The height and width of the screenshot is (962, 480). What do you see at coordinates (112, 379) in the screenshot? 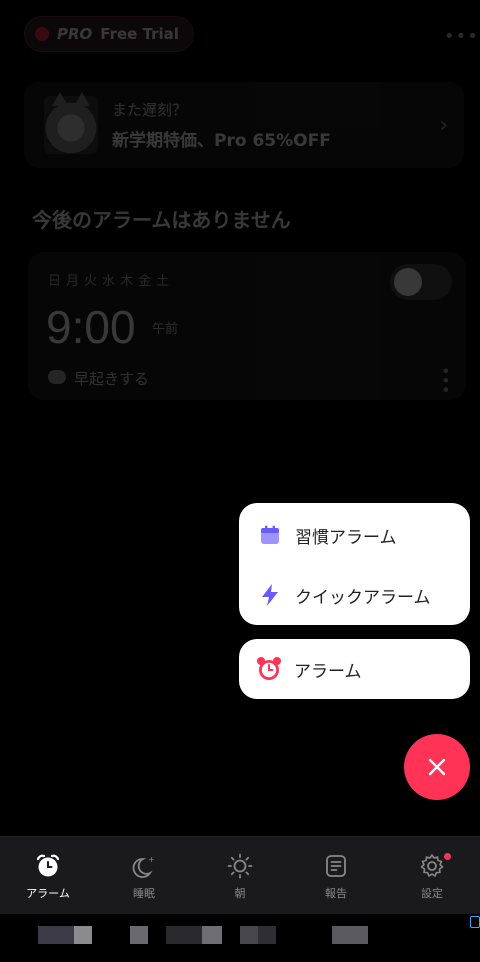
I see `mission-label: 早起きする` at bounding box center [112, 379].